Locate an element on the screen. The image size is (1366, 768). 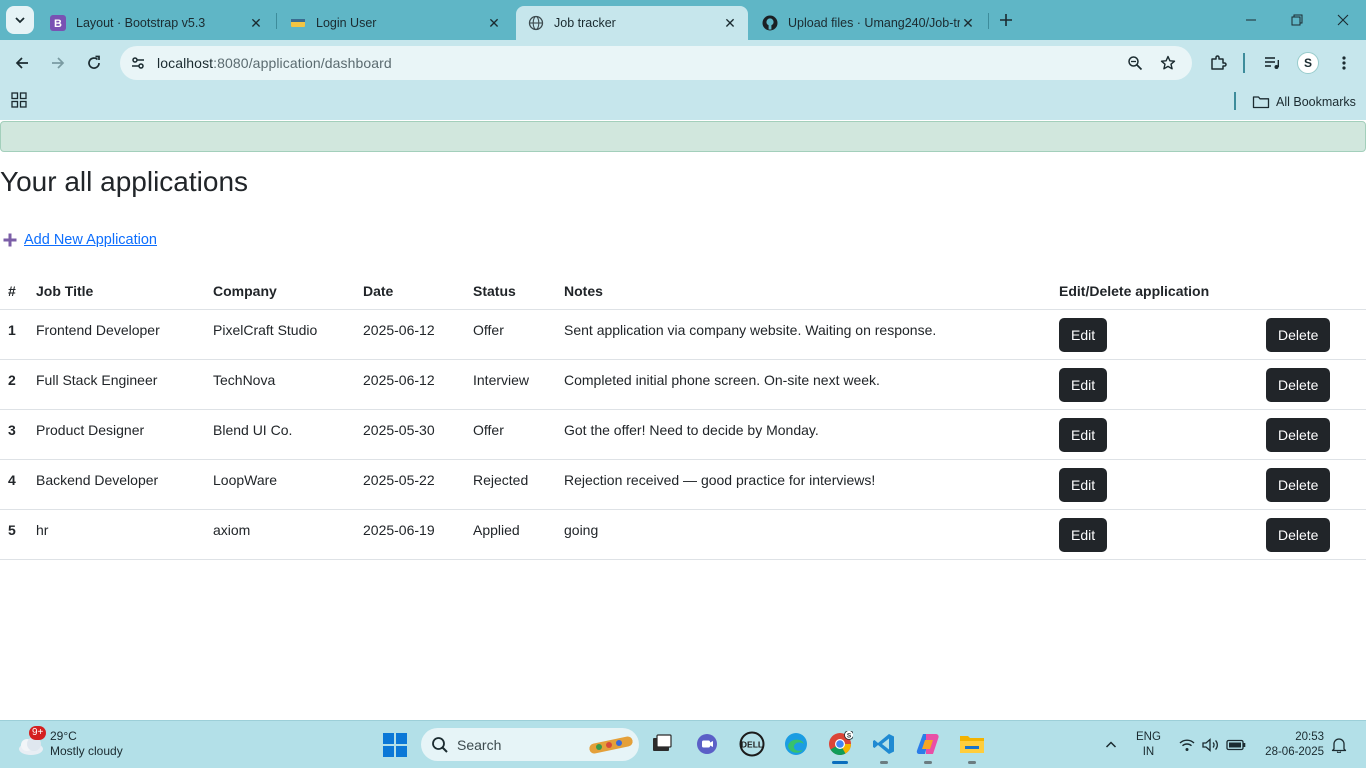
back-button is located at coordinates (22, 63).